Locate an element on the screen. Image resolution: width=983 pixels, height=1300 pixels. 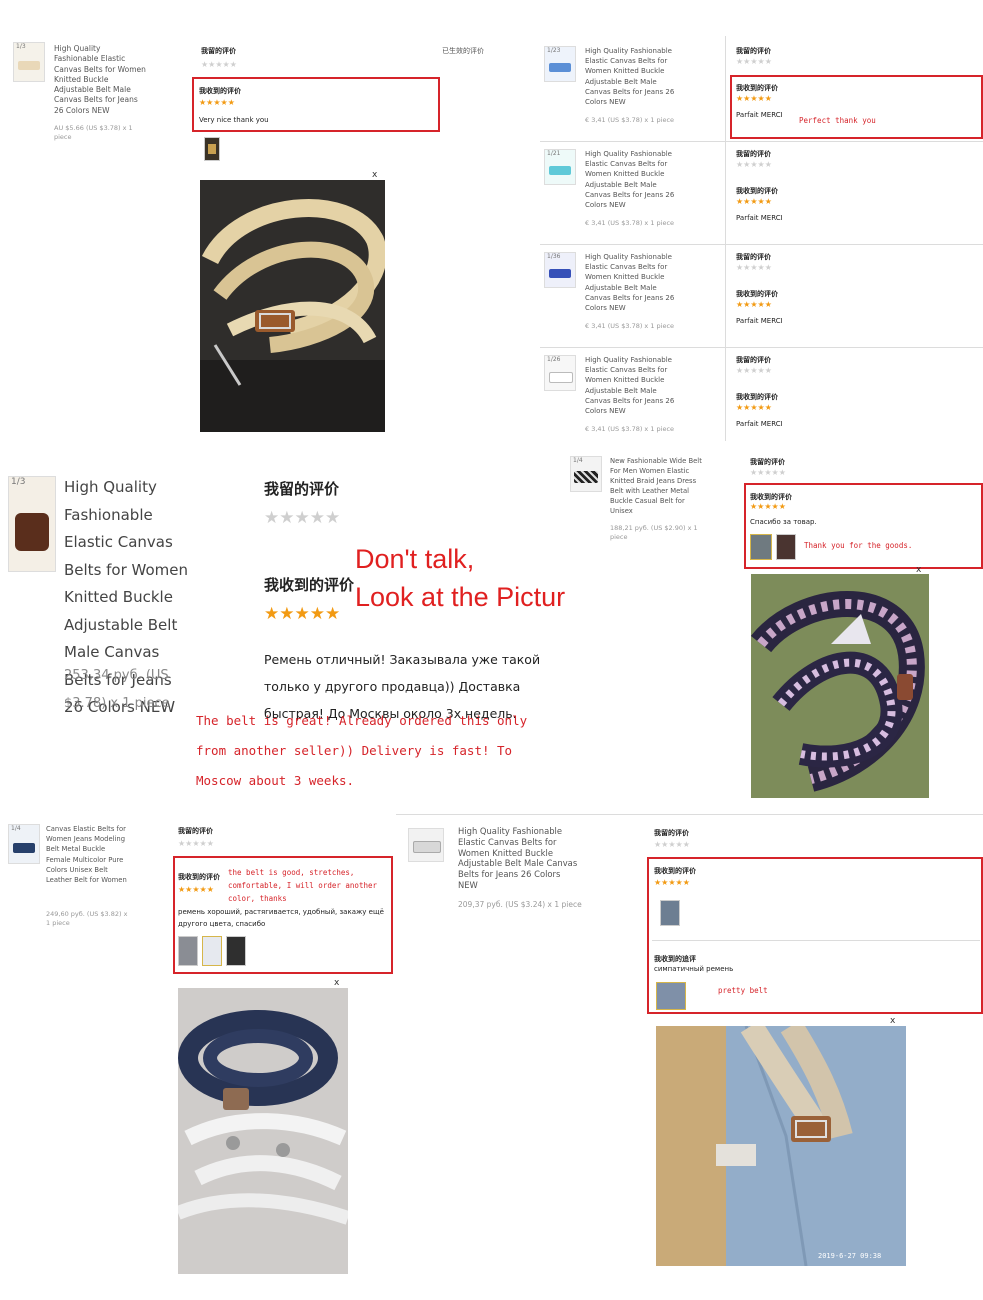
thumbnail-index: 1/36 is located at coordinates (554, 256).